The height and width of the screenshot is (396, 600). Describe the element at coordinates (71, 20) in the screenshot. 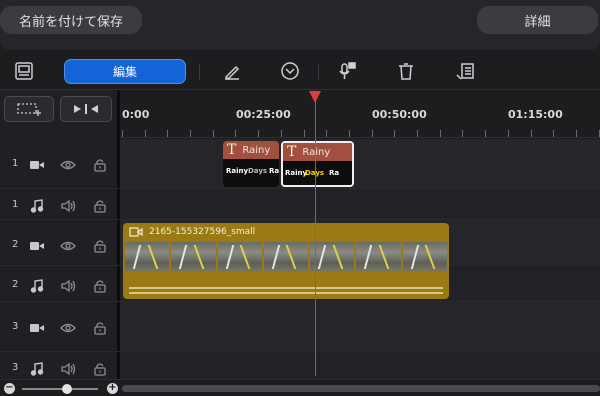

I see `save-as-button: 名前を付けて保存` at that location.